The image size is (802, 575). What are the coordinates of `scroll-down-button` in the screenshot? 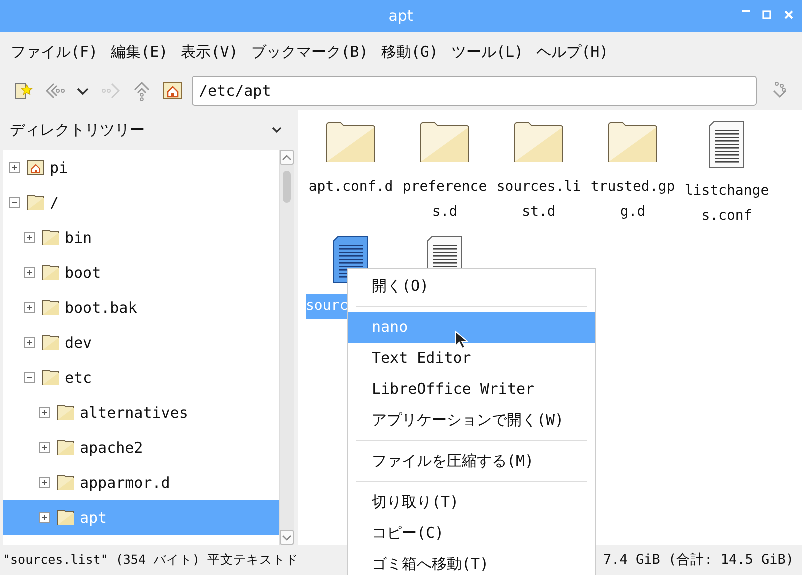 It's located at (287, 537).